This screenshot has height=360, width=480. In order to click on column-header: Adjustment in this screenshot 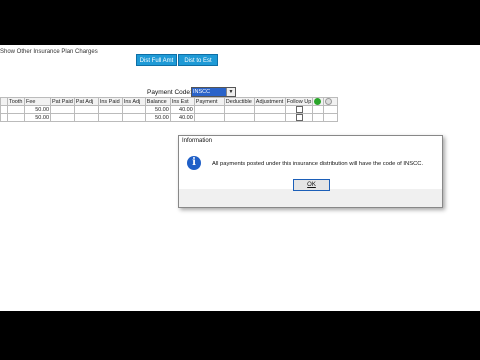, I will do `click(269, 101)`.